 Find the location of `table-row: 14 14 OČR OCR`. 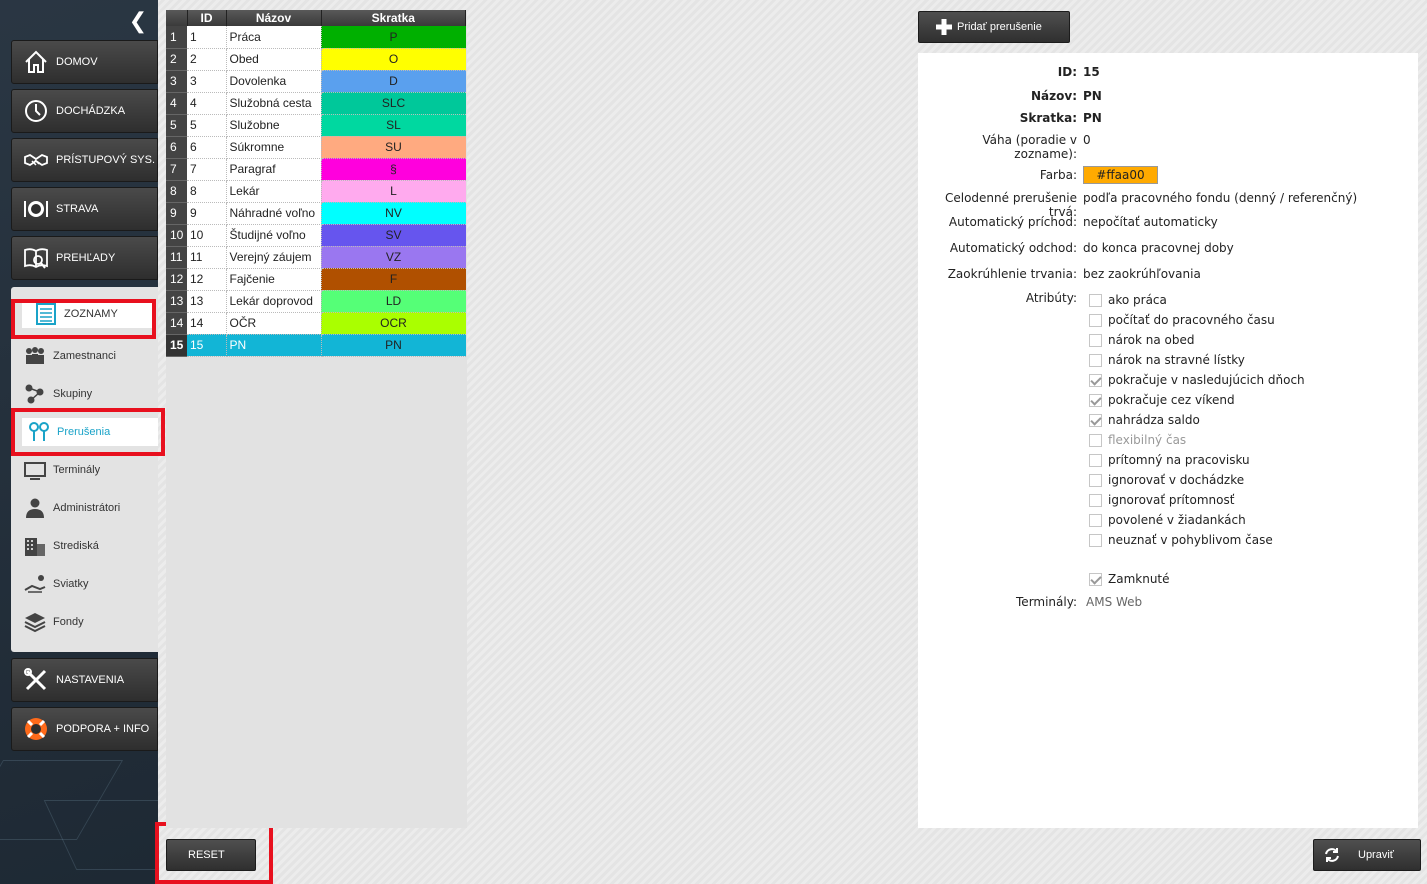

table-row: 14 14 OČR OCR is located at coordinates (316, 323).